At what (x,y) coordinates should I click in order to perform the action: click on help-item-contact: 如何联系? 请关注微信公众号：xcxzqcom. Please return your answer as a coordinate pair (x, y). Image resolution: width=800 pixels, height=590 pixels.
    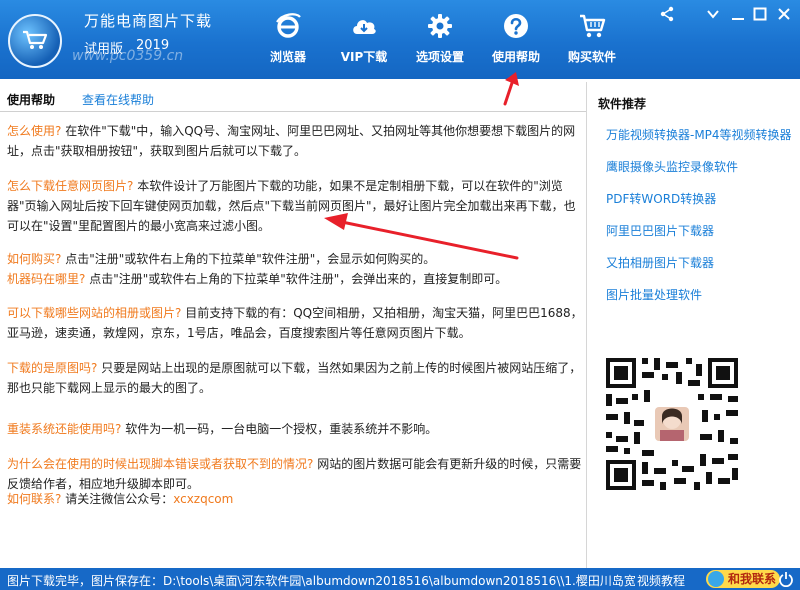
    Looking at the image, I should click on (297, 499).